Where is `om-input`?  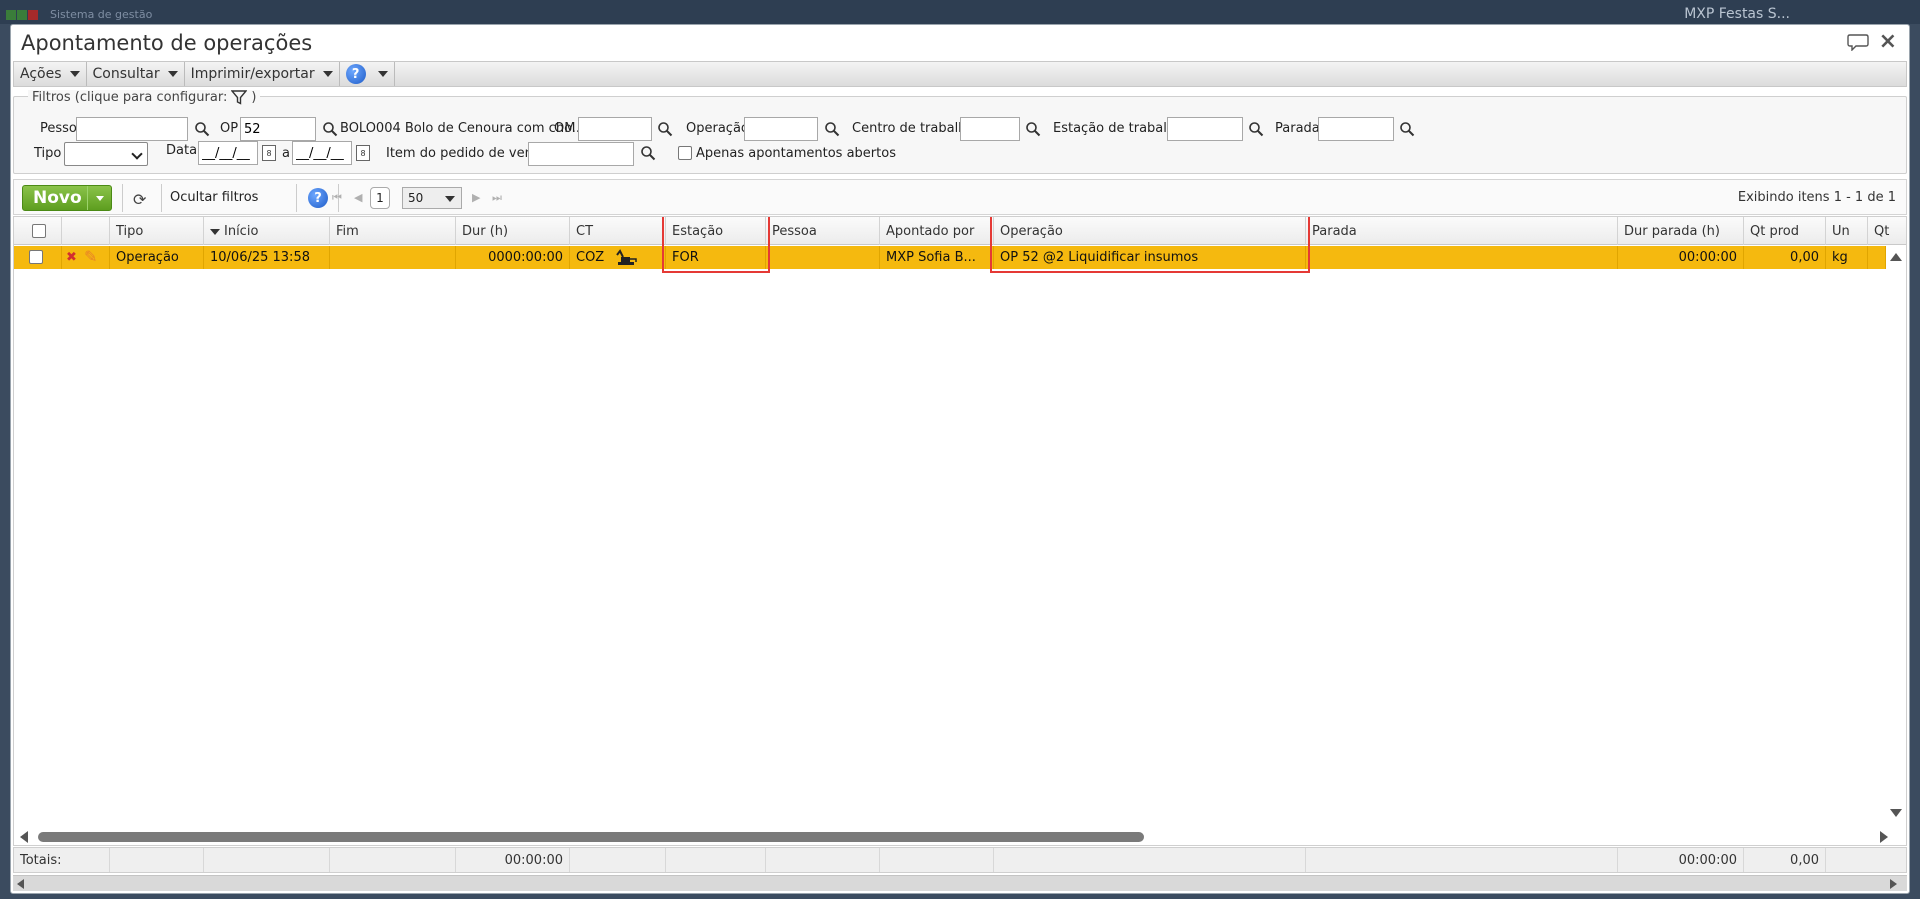 om-input is located at coordinates (615, 129).